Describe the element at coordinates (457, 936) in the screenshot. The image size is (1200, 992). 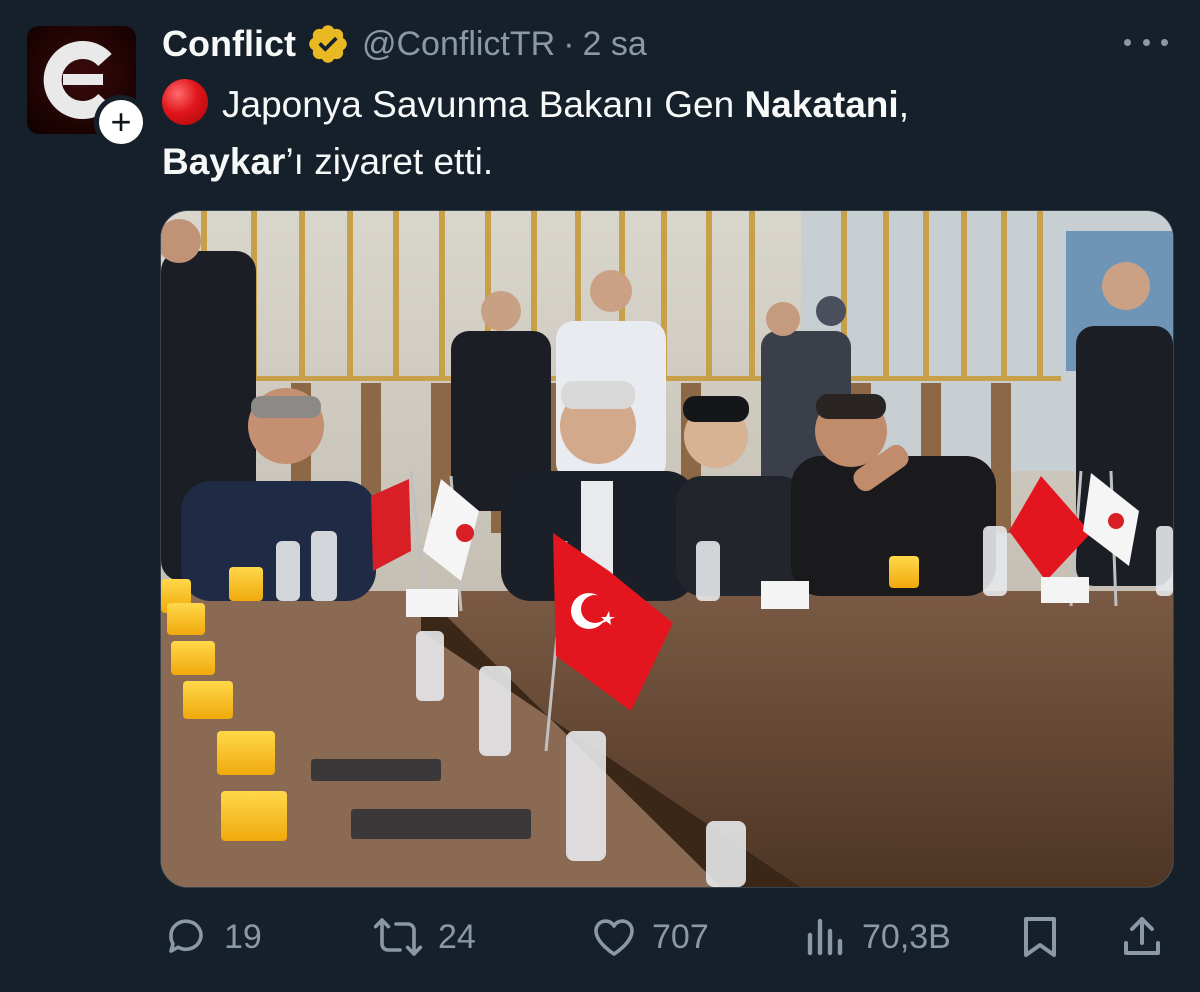
I see `retweet-count: 24` at that location.